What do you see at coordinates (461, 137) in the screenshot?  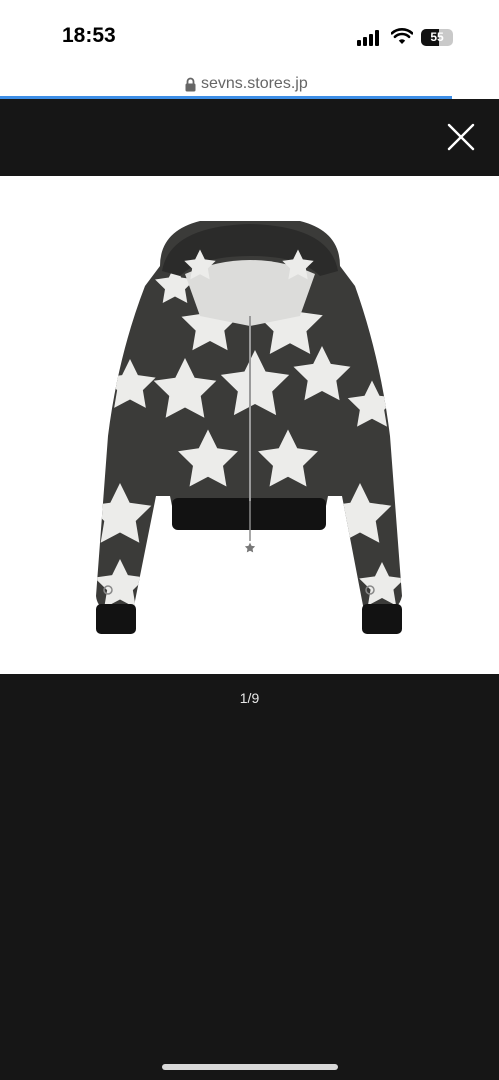 I see `close-icon` at bounding box center [461, 137].